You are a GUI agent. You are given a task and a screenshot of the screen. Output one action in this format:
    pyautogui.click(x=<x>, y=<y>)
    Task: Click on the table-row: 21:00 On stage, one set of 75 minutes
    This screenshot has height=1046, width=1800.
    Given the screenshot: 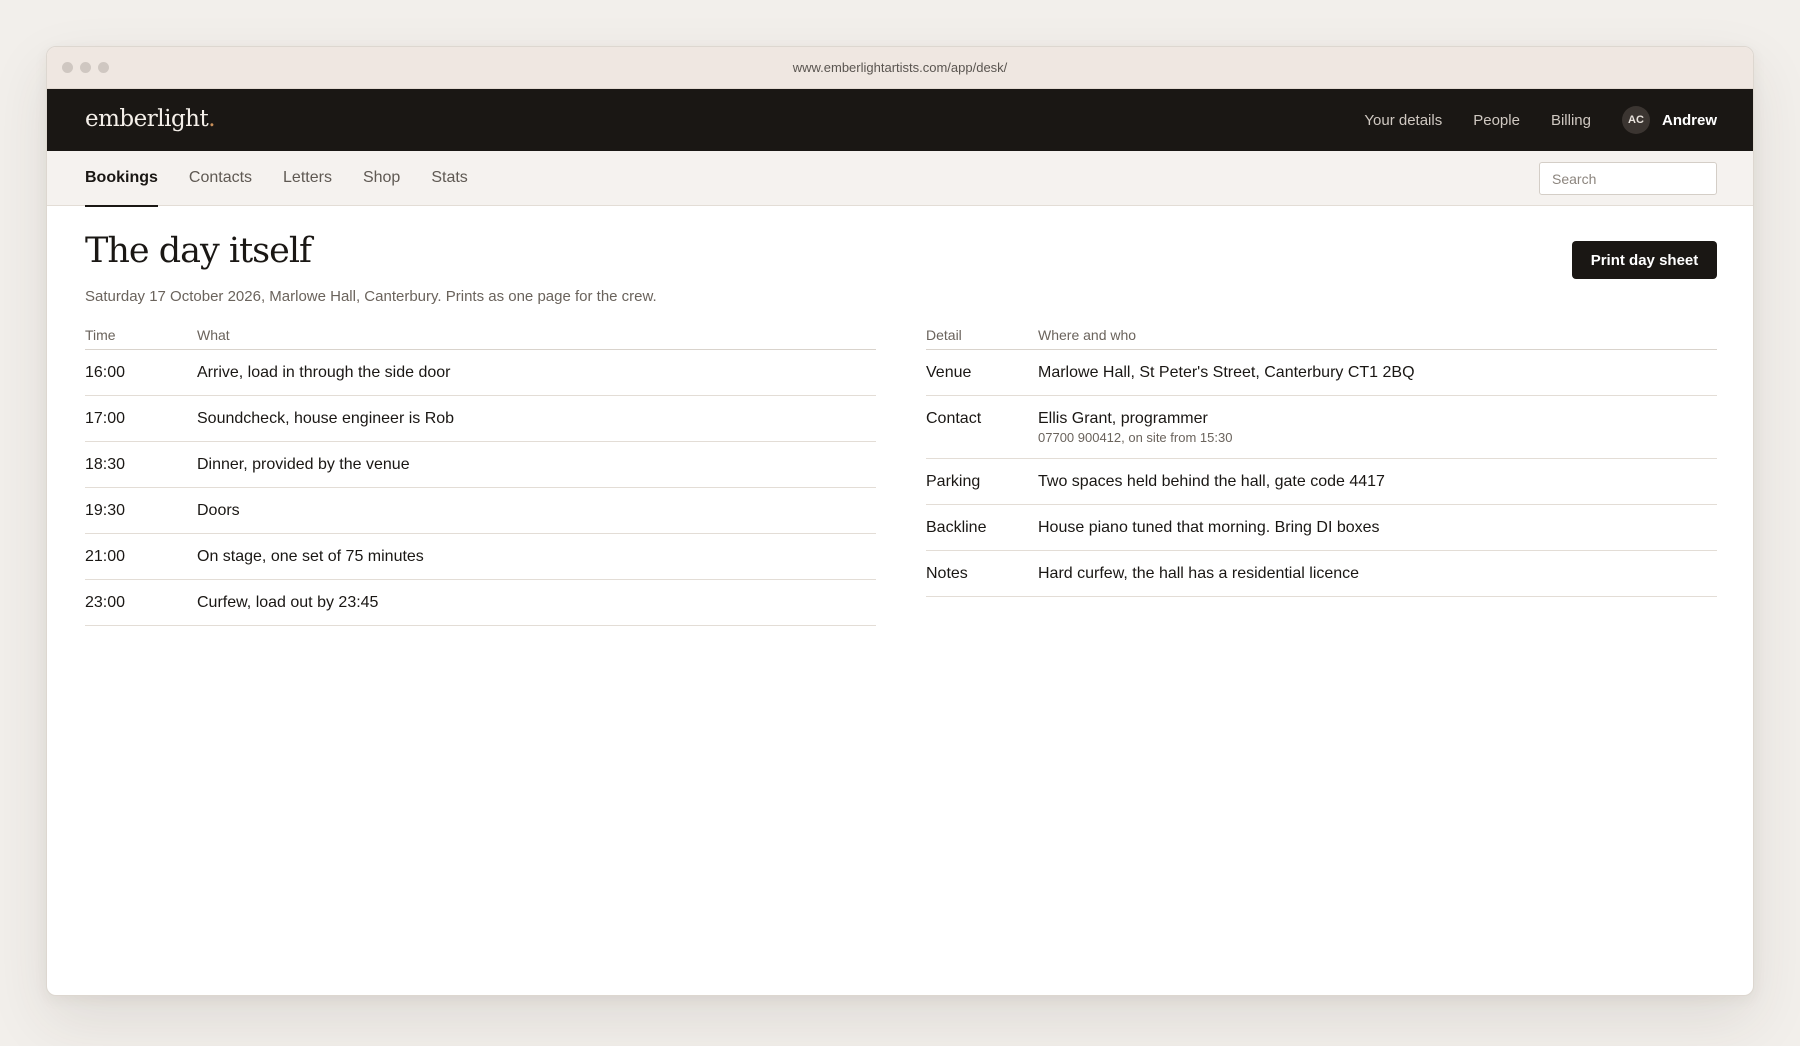 What is the action you would take?
    pyautogui.click(x=480, y=556)
    